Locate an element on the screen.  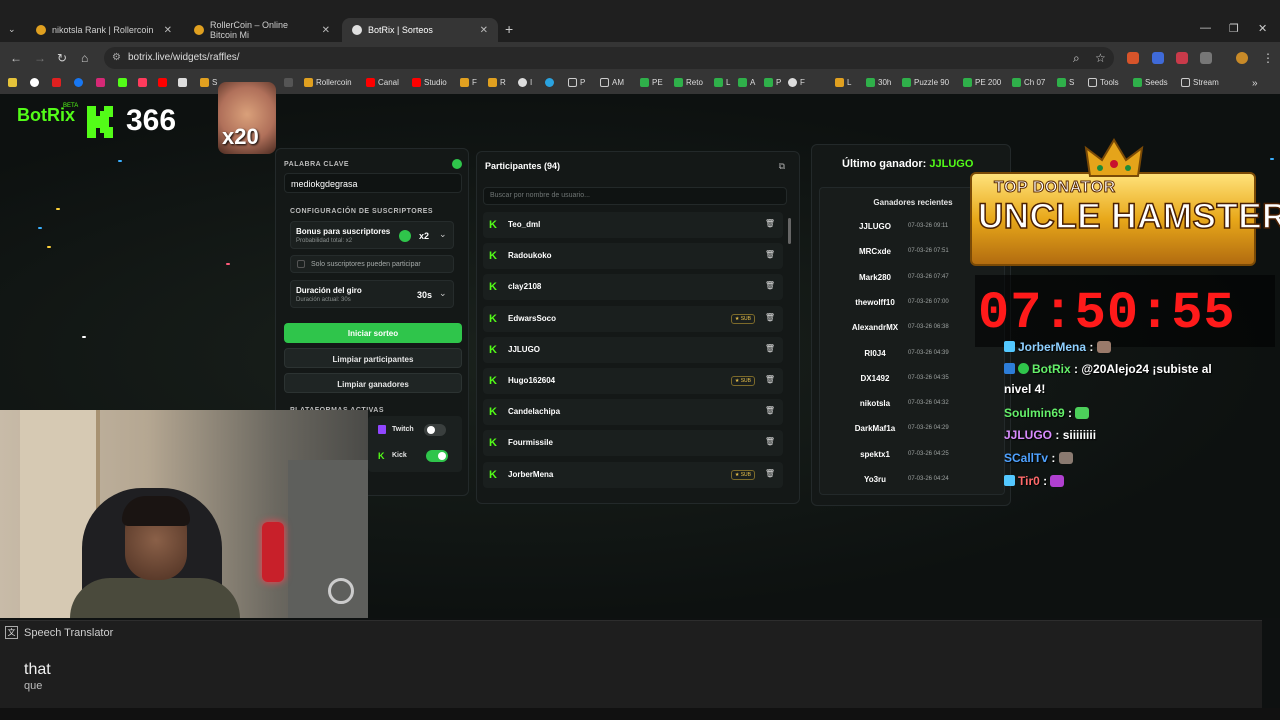
bookmark-item: A is located at coordinates (746, 82).